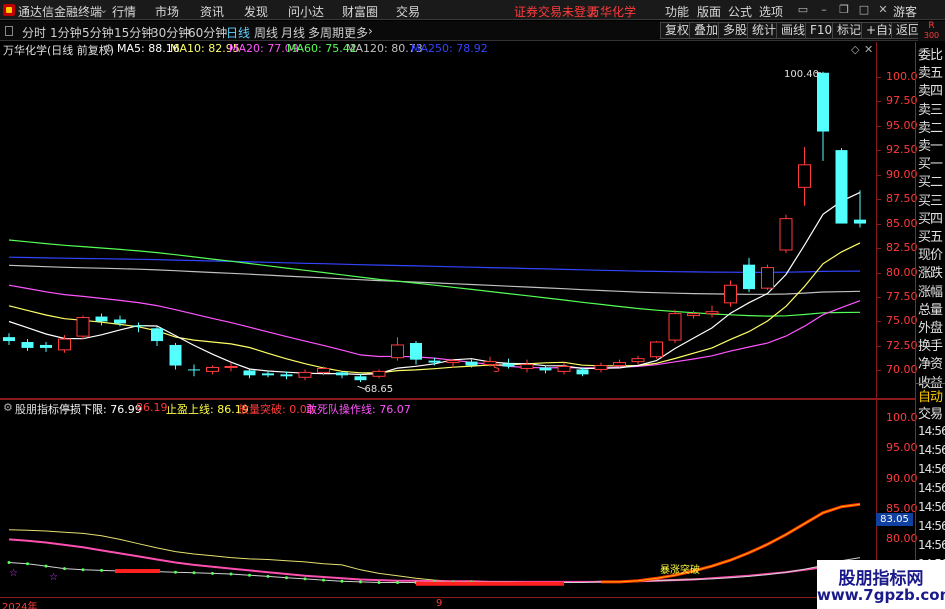 The height and width of the screenshot is (609, 945). Describe the element at coordinates (902, 448) in the screenshot. I see `indicator-tick: 95.00` at that location.